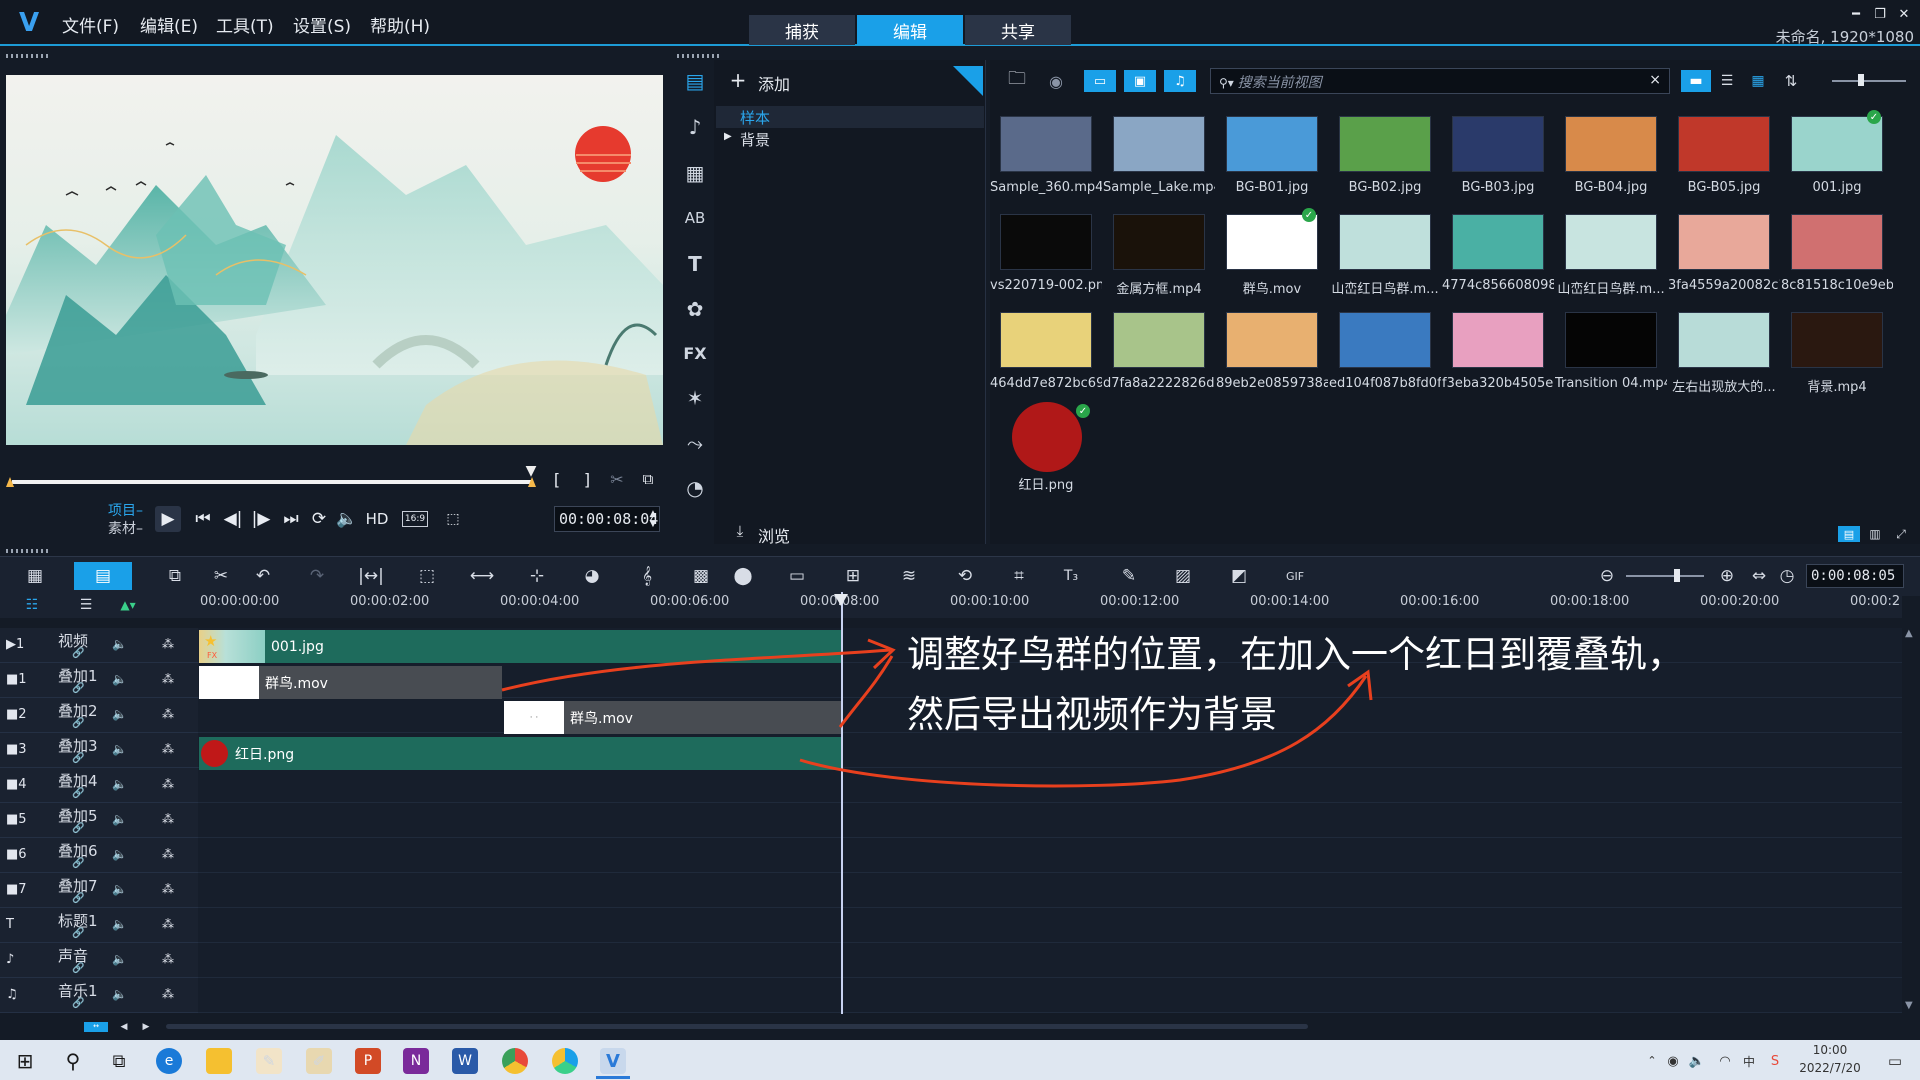 This screenshot has width=1920, height=1080. Describe the element at coordinates (124, 1027) in the screenshot. I see `scroll-left-icon: ◀` at that location.